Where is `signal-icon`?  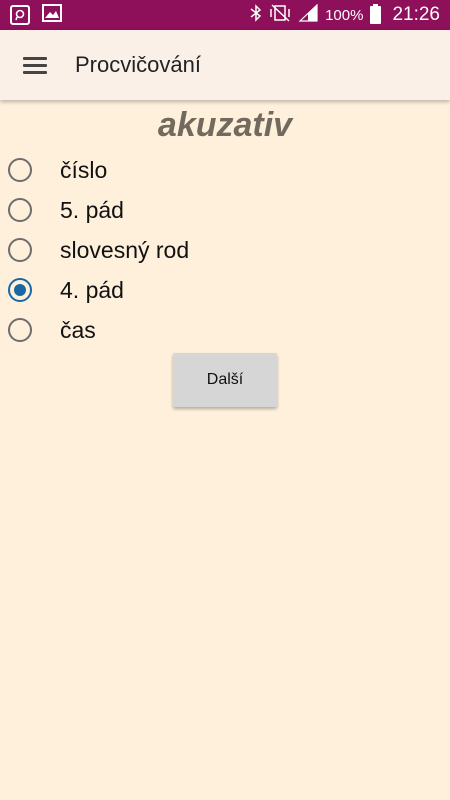
signal-icon is located at coordinates (308, 14).